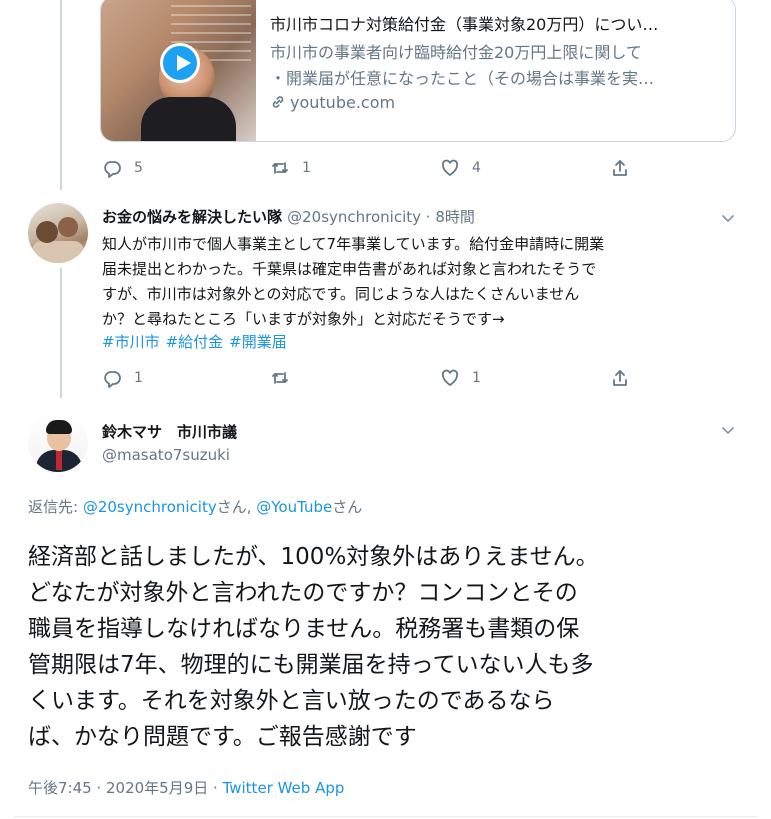  Describe the element at coordinates (122, 378) in the screenshot. I see `reply-button: 1` at that location.